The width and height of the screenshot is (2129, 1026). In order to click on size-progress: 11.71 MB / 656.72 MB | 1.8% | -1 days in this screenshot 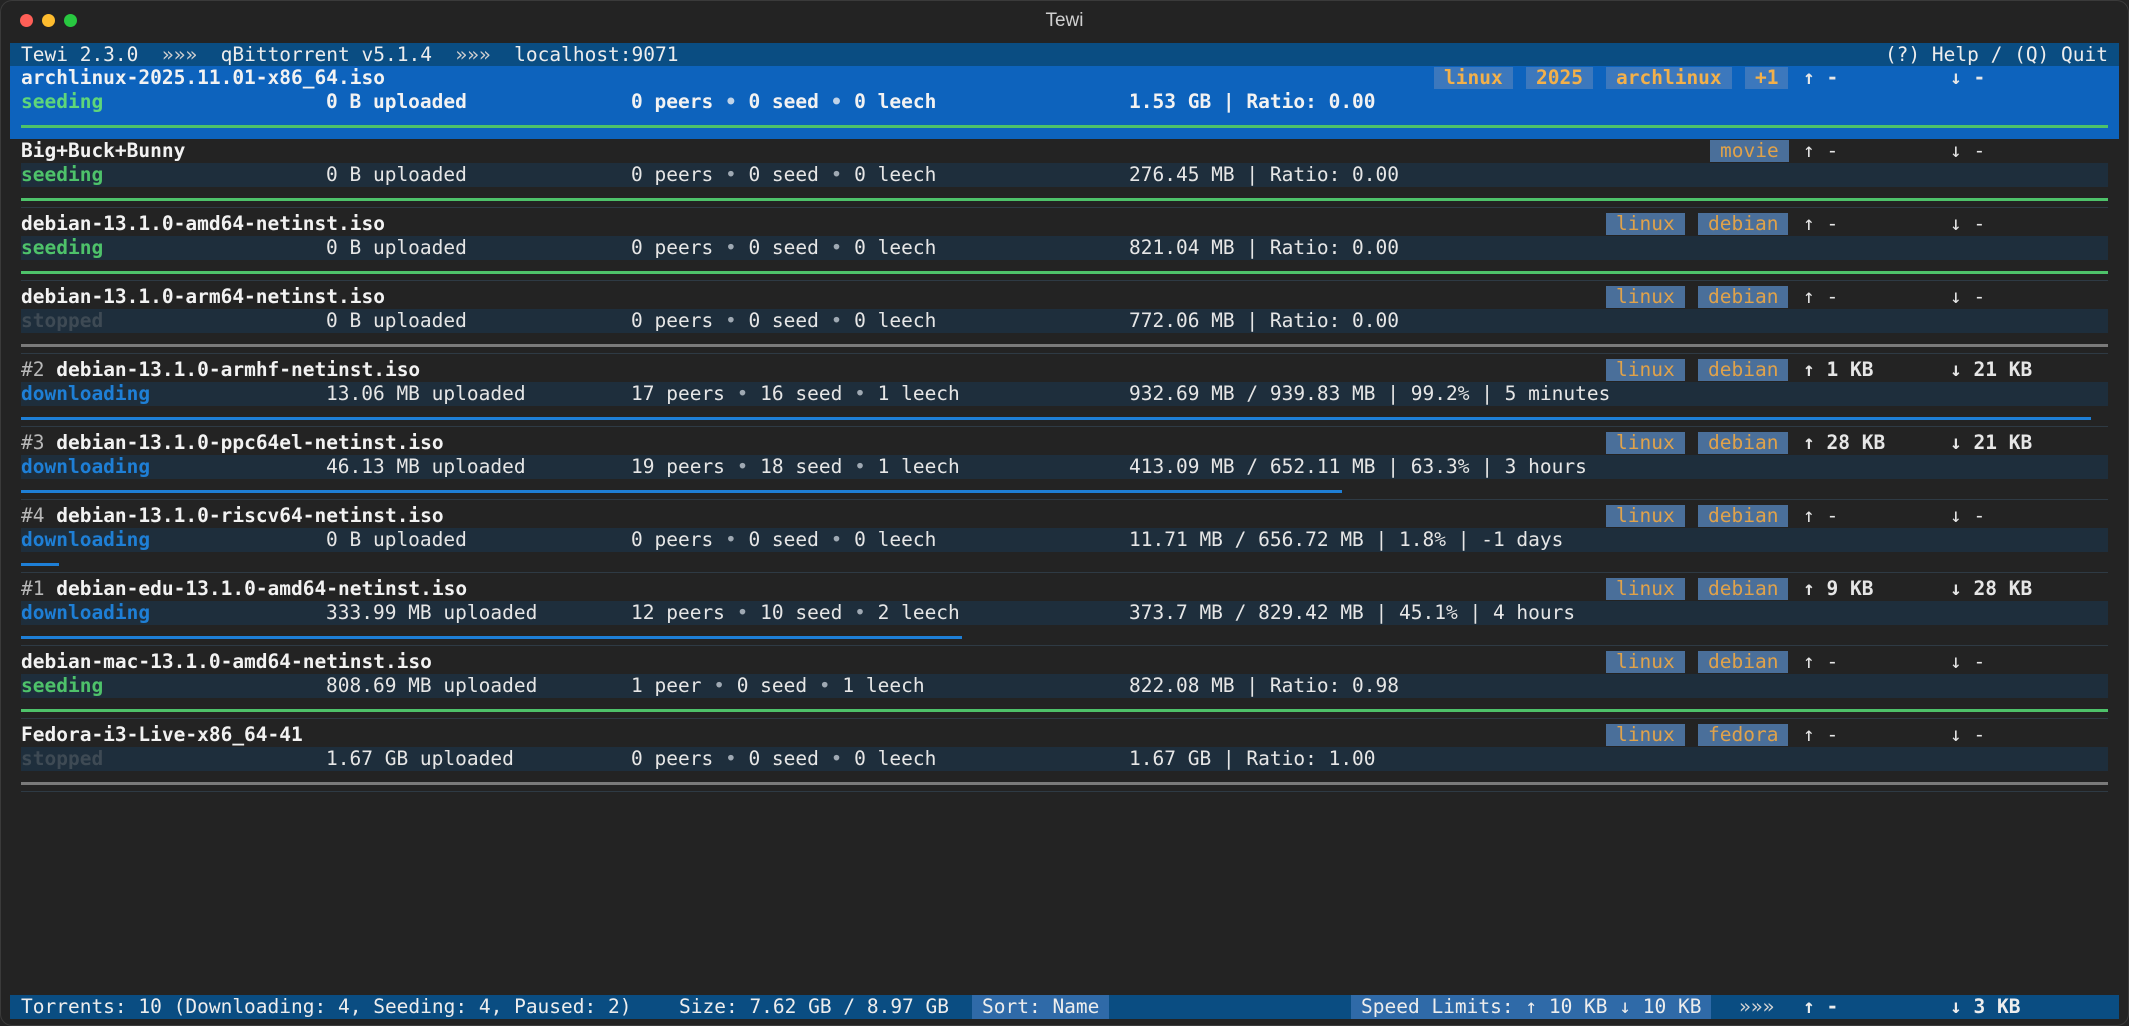, I will do `click(1346, 539)`.